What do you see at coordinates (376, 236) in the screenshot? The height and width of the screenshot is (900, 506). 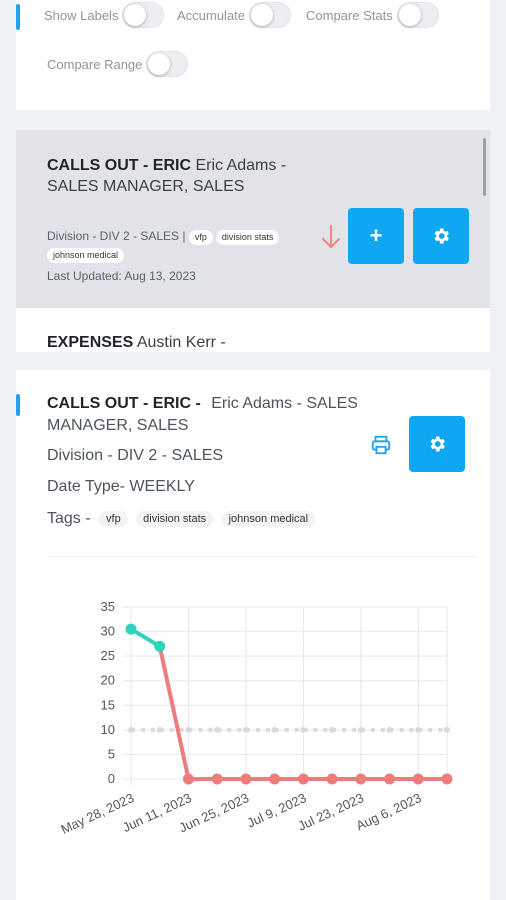 I see `add-entry-button: +` at bounding box center [376, 236].